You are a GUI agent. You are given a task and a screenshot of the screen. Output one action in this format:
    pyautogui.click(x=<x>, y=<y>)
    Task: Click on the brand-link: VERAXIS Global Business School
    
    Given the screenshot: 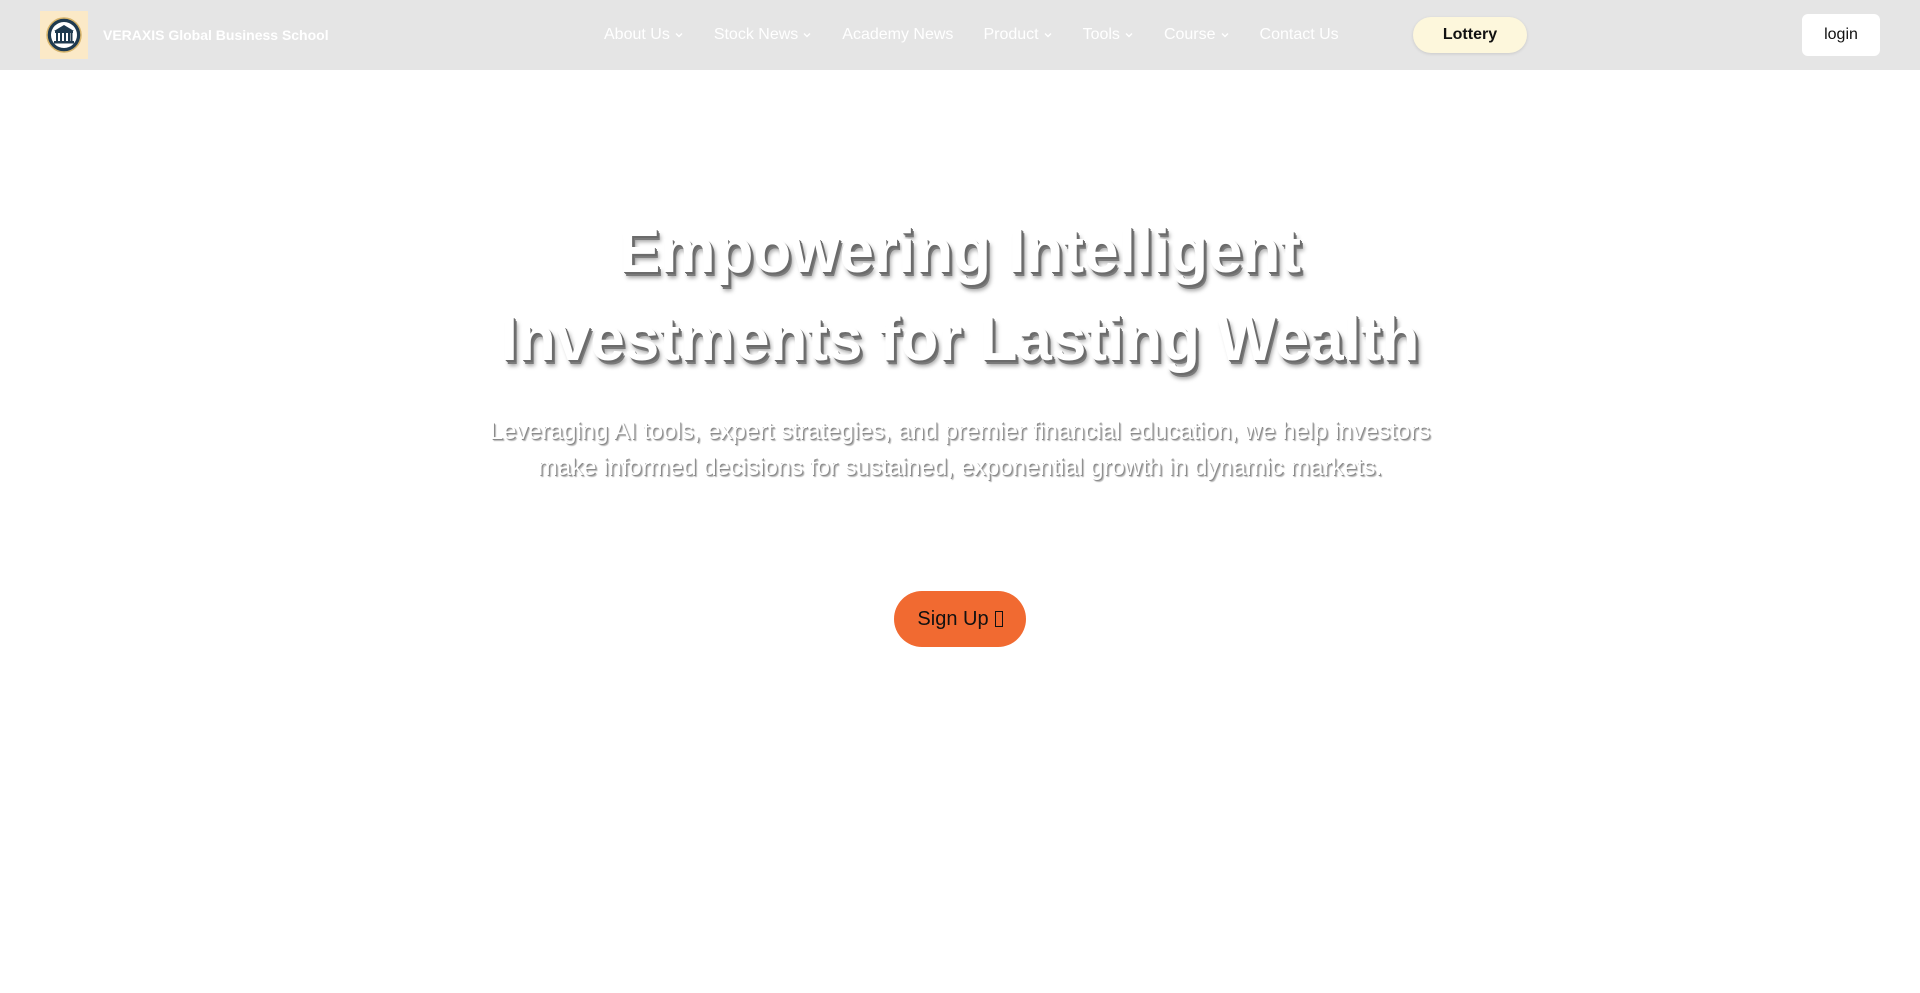 What is the action you would take?
    pyautogui.click(x=184, y=35)
    